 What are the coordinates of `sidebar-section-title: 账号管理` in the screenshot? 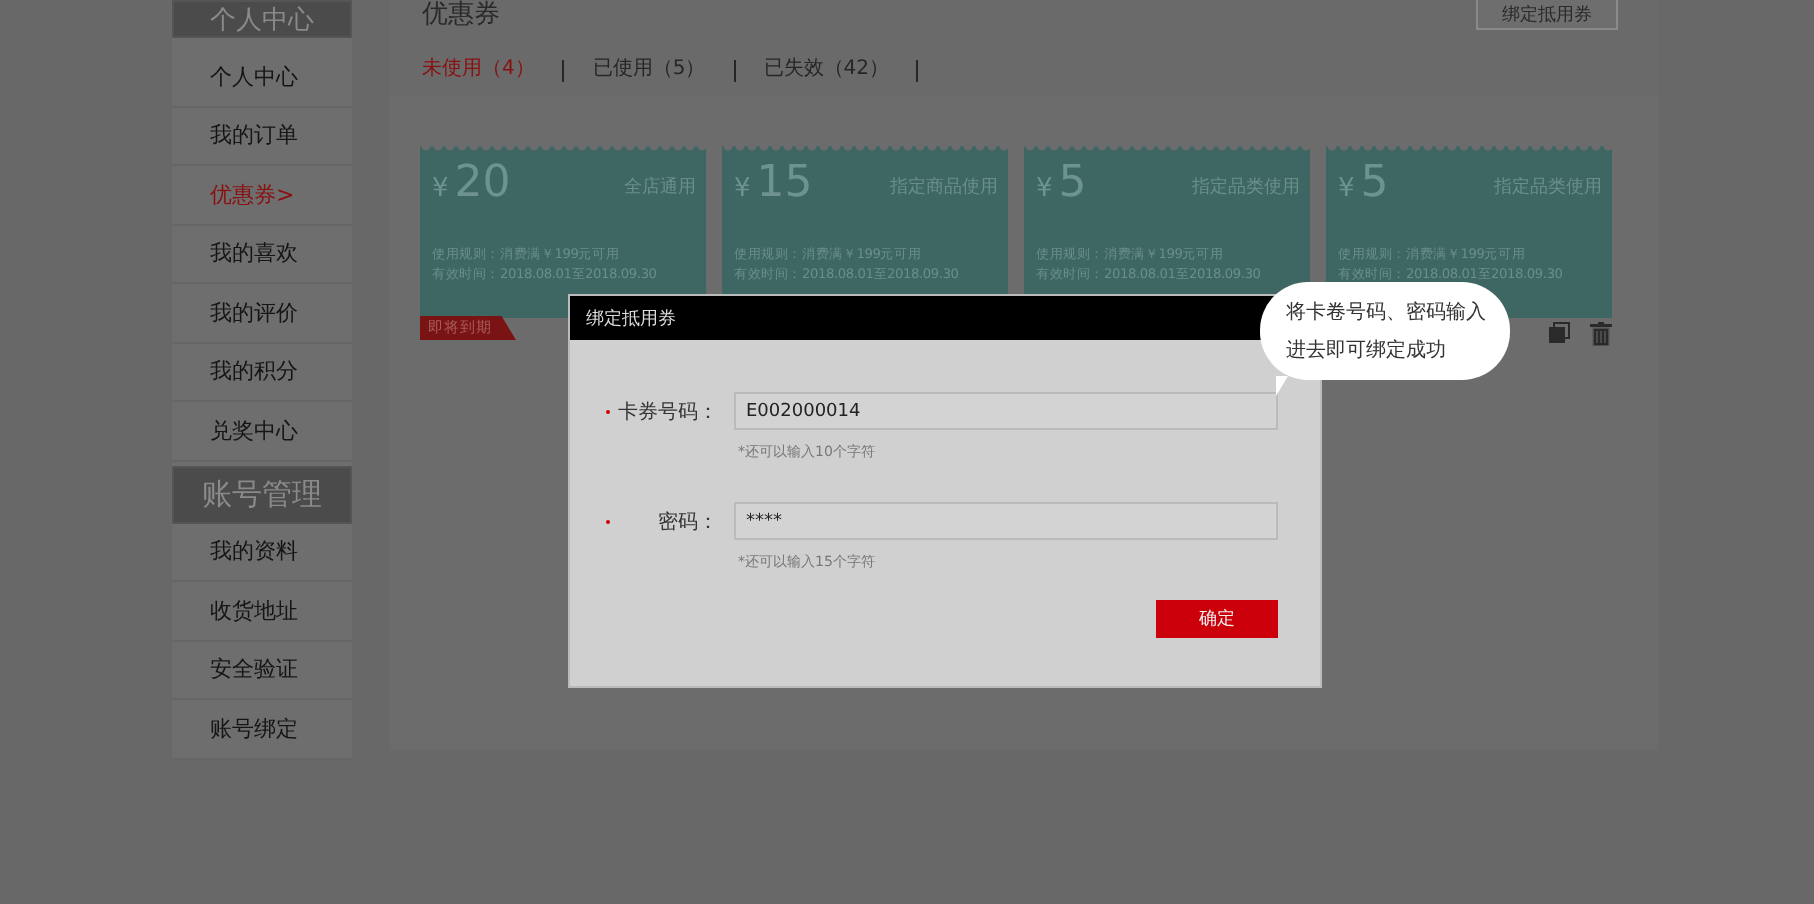 It's located at (262, 494).